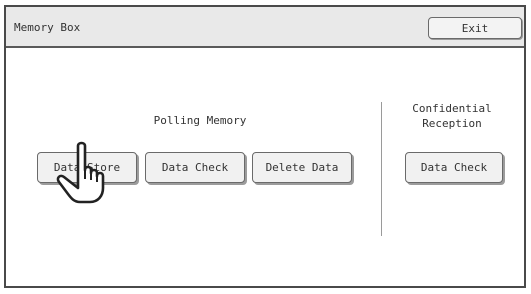  What do you see at coordinates (47, 27) in the screenshot?
I see `page-title: Memory Box` at bounding box center [47, 27].